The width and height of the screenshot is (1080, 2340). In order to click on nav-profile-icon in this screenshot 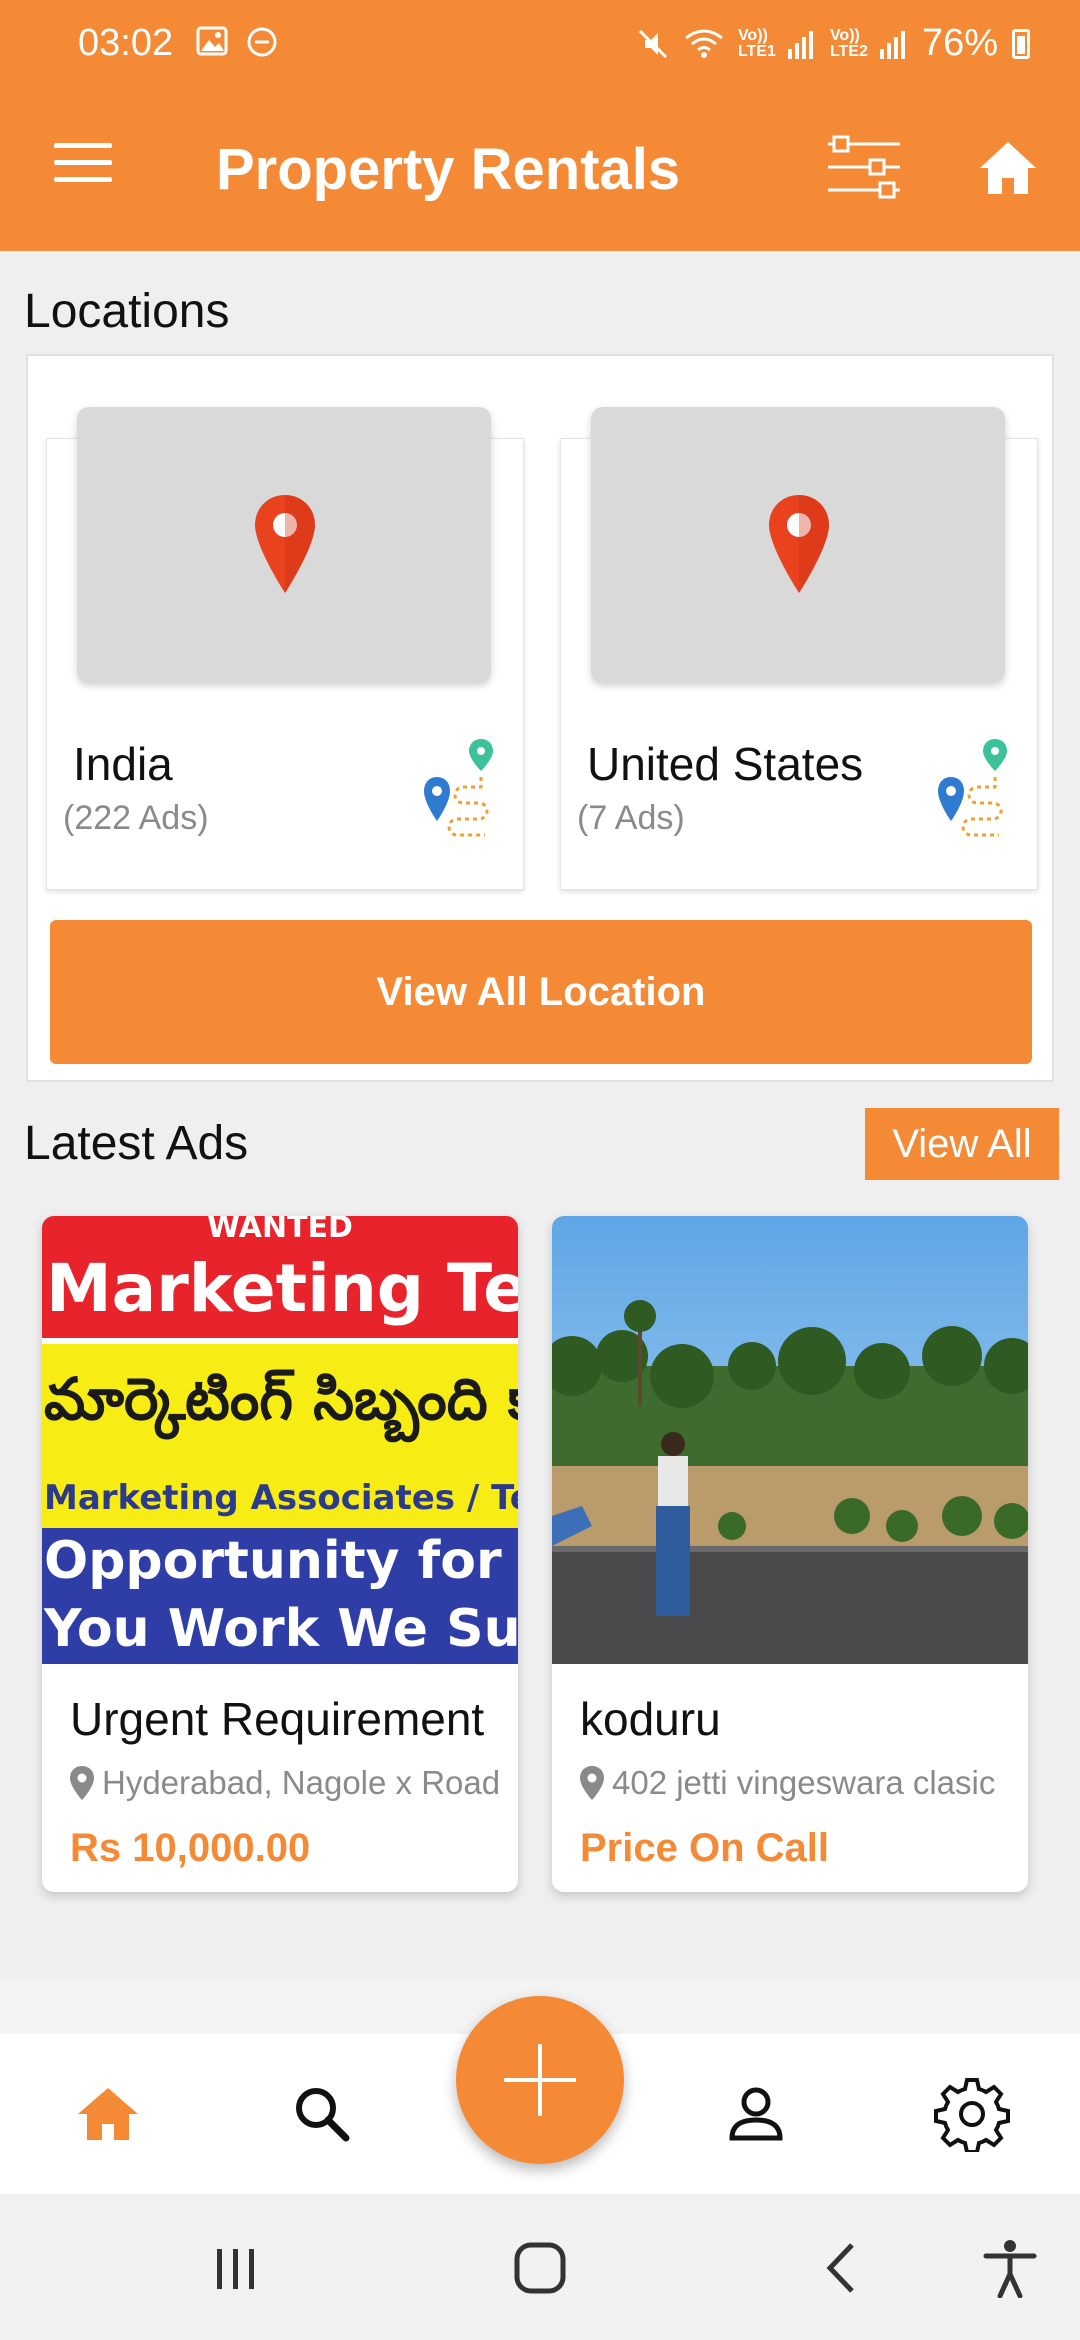, I will do `click(756, 2114)`.